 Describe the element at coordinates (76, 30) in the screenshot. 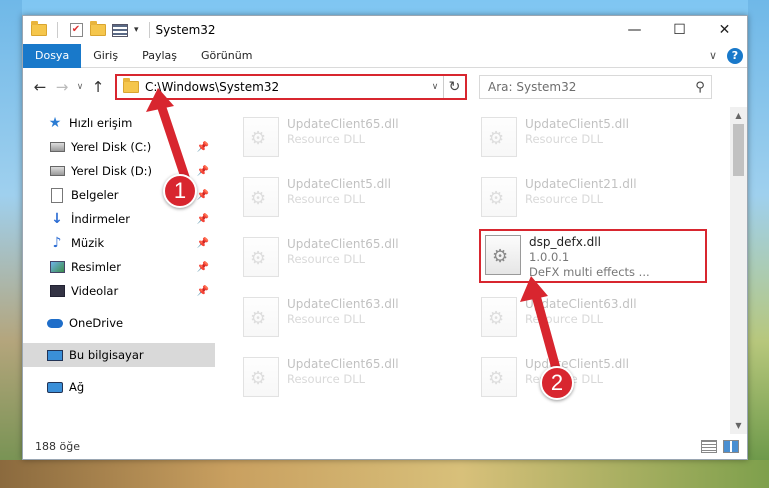

I see `properties-check-icon: ✔` at that location.